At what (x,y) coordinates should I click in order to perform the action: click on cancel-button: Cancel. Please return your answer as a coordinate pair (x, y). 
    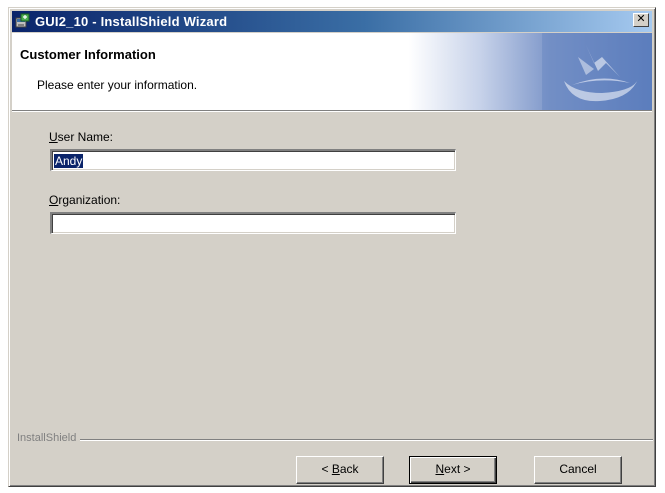
    Looking at the image, I should click on (578, 470).